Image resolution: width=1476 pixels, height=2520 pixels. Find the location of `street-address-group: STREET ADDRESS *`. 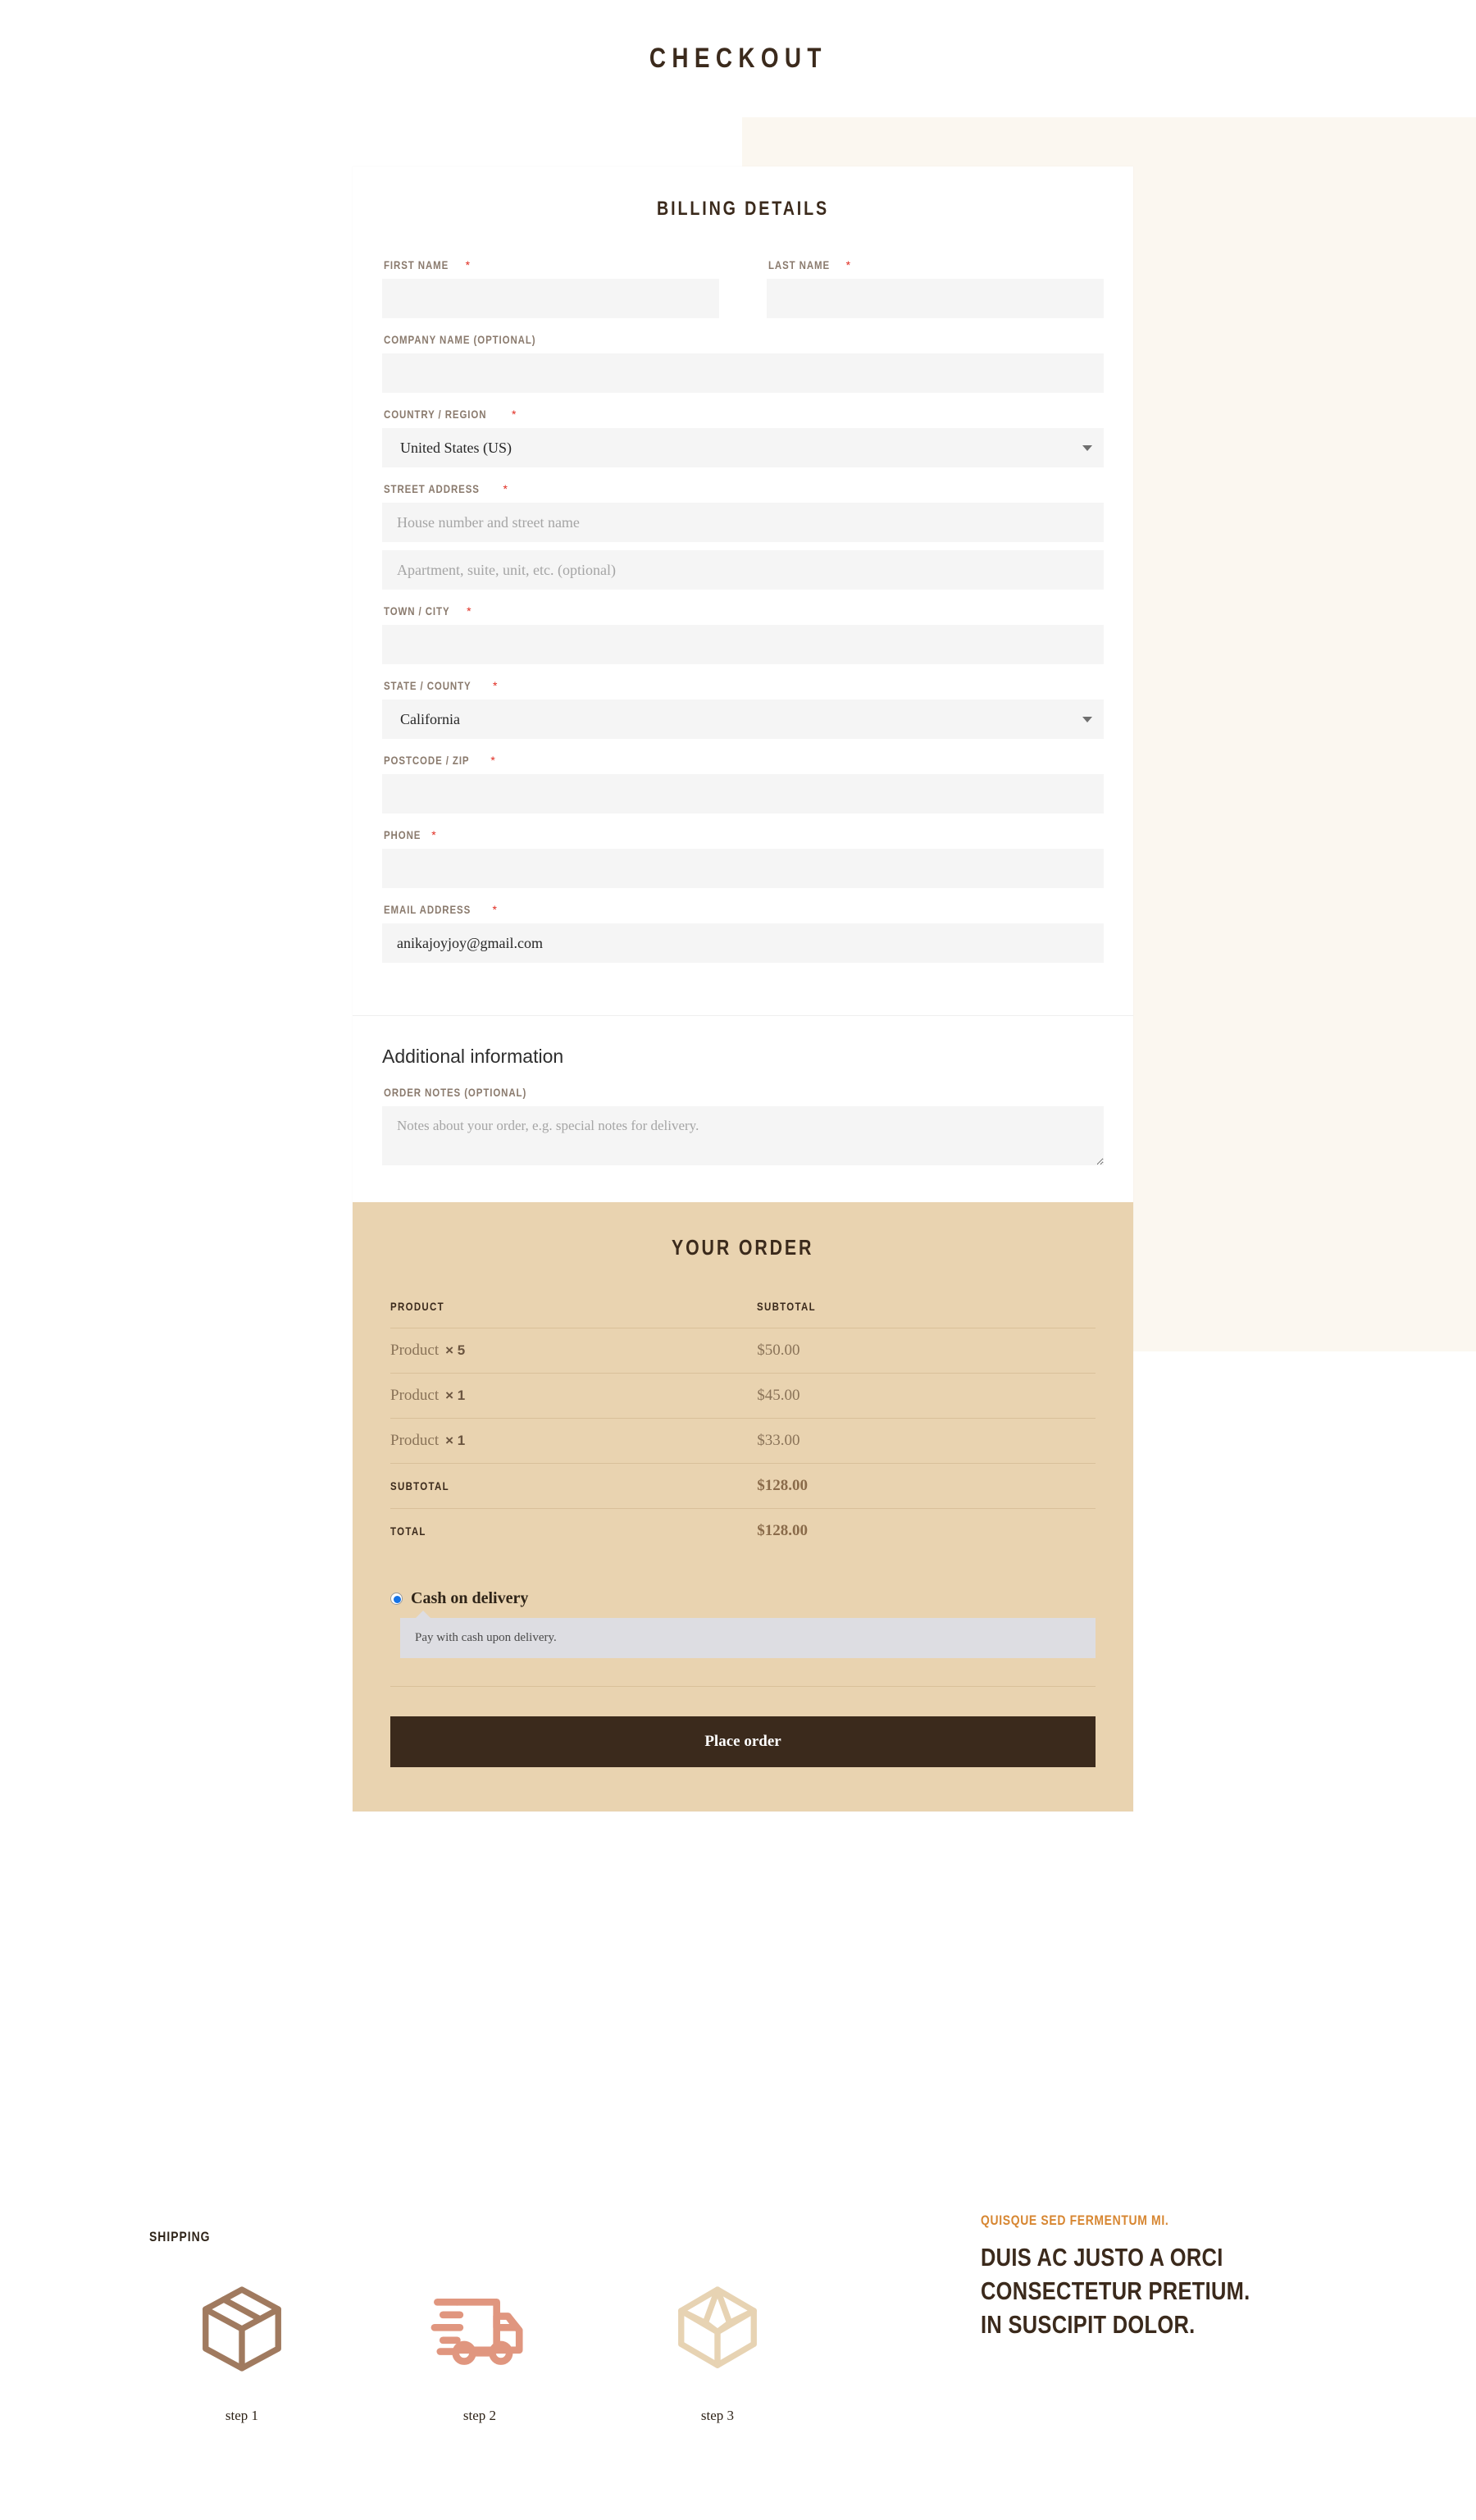

street-address-group: STREET ADDRESS * is located at coordinates (743, 536).